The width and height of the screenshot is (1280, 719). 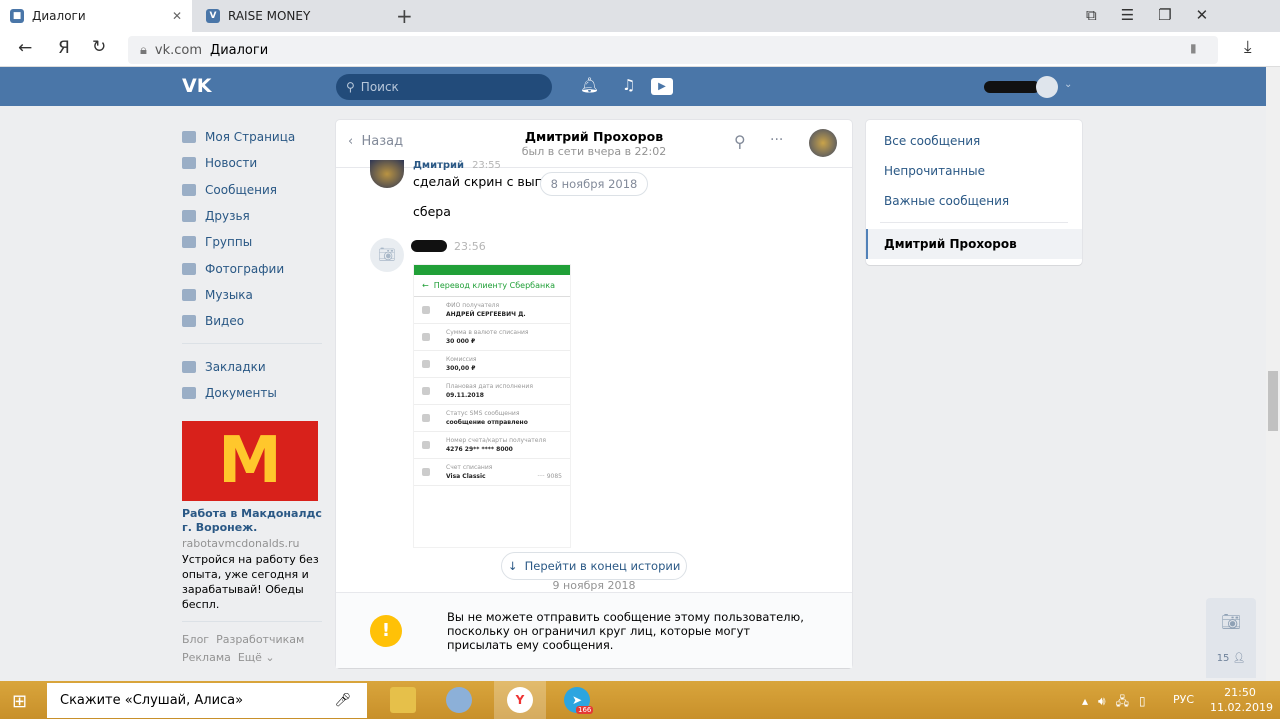 I want to click on more-icon: ···, so click(x=776, y=140).